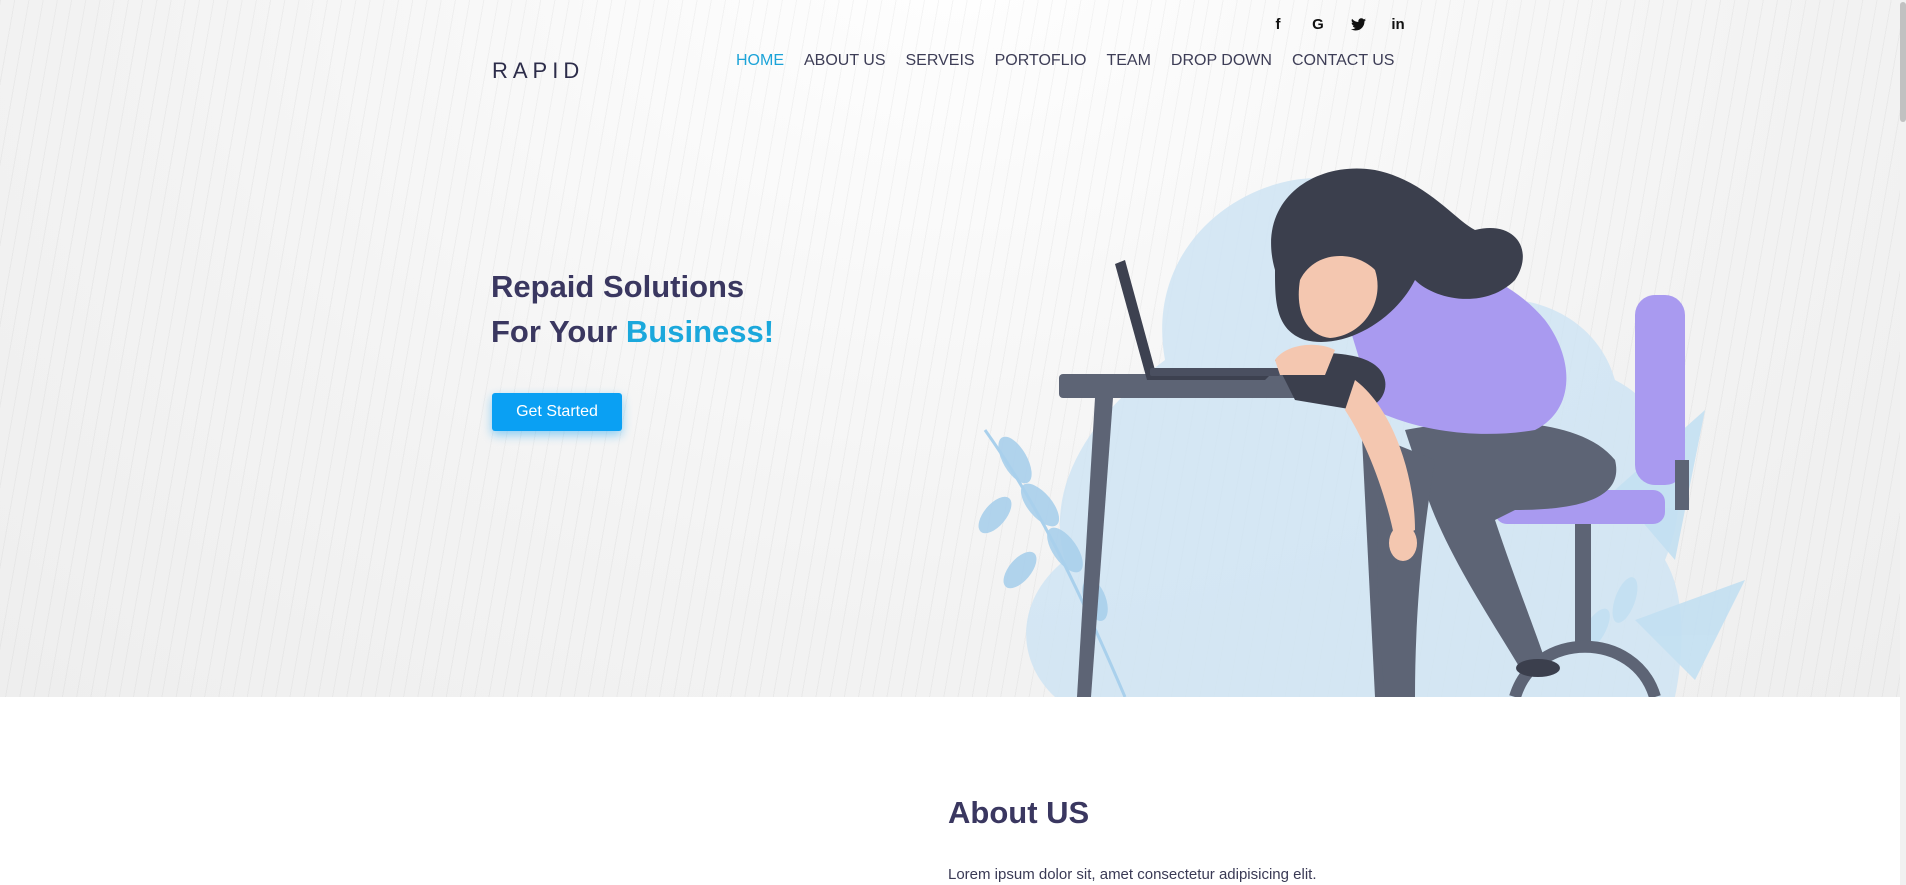 This screenshot has width=1906, height=885. Describe the element at coordinates (632, 309) in the screenshot. I see `hero-headline: Repaid Solutions For Your Business!` at that location.